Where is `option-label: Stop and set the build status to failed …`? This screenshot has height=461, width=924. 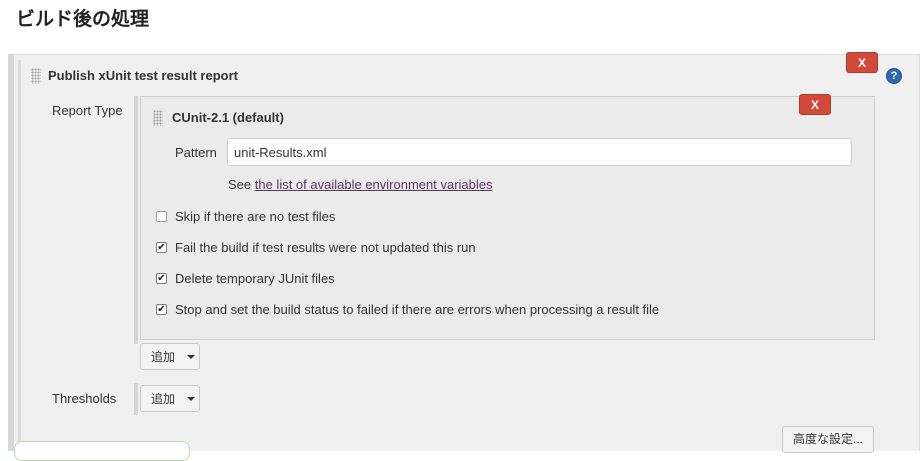 option-label: Stop and set the build status to failed … is located at coordinates (417, 309).